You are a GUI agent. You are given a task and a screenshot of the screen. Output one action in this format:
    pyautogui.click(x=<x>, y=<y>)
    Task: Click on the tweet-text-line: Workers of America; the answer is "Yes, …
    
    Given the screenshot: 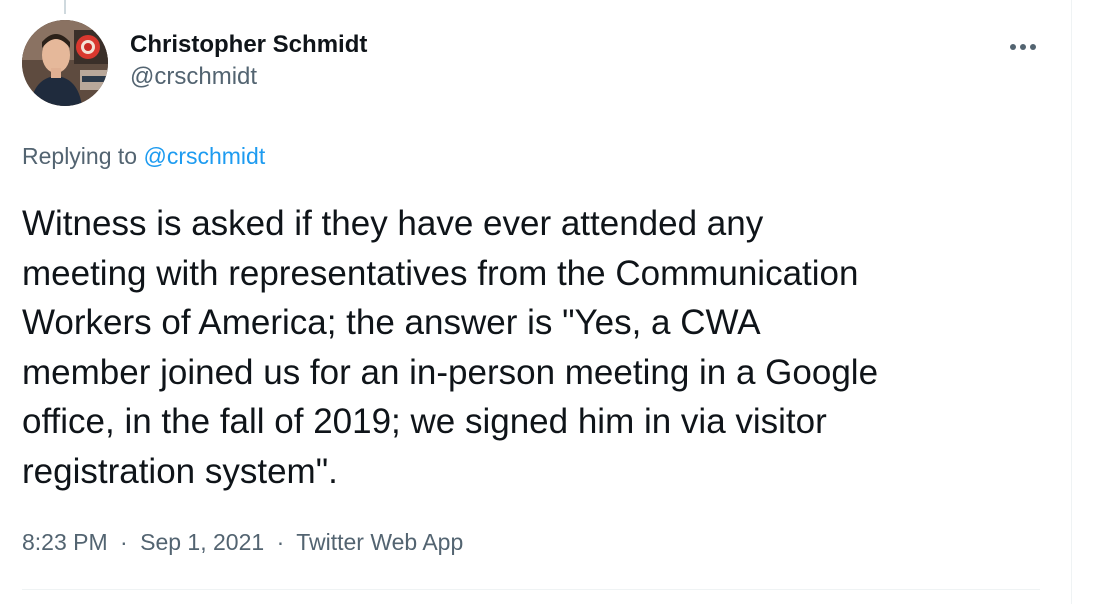 What is the action you would take?
    pyautogui.click(x=391, y=322)
    